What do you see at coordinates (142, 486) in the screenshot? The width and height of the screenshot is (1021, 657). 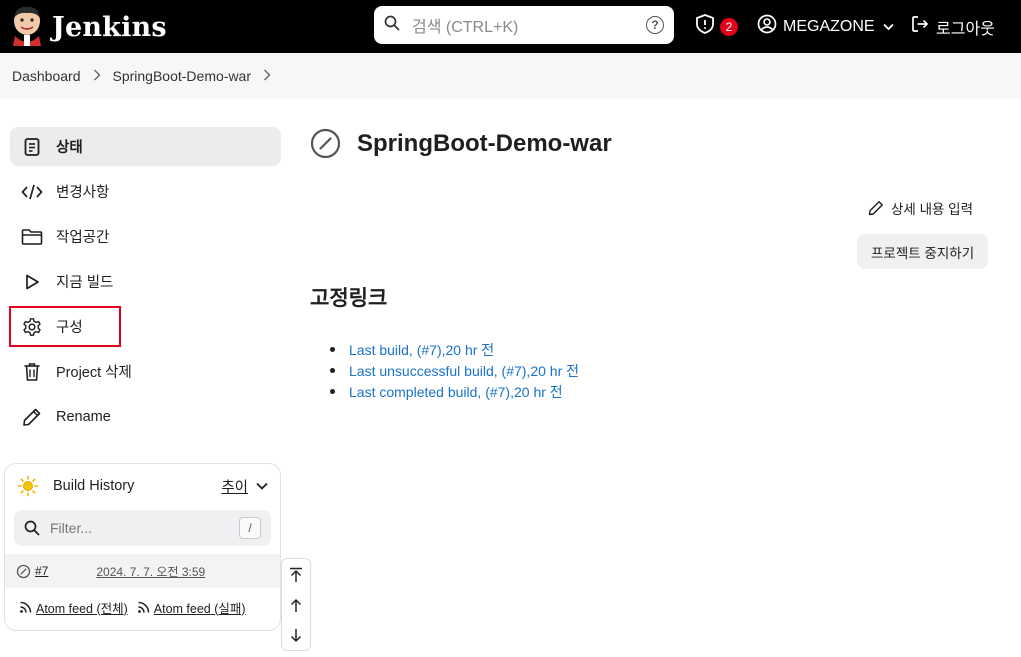 I see `build-history-header: Build History 추이` at bounding box center [142, 486].